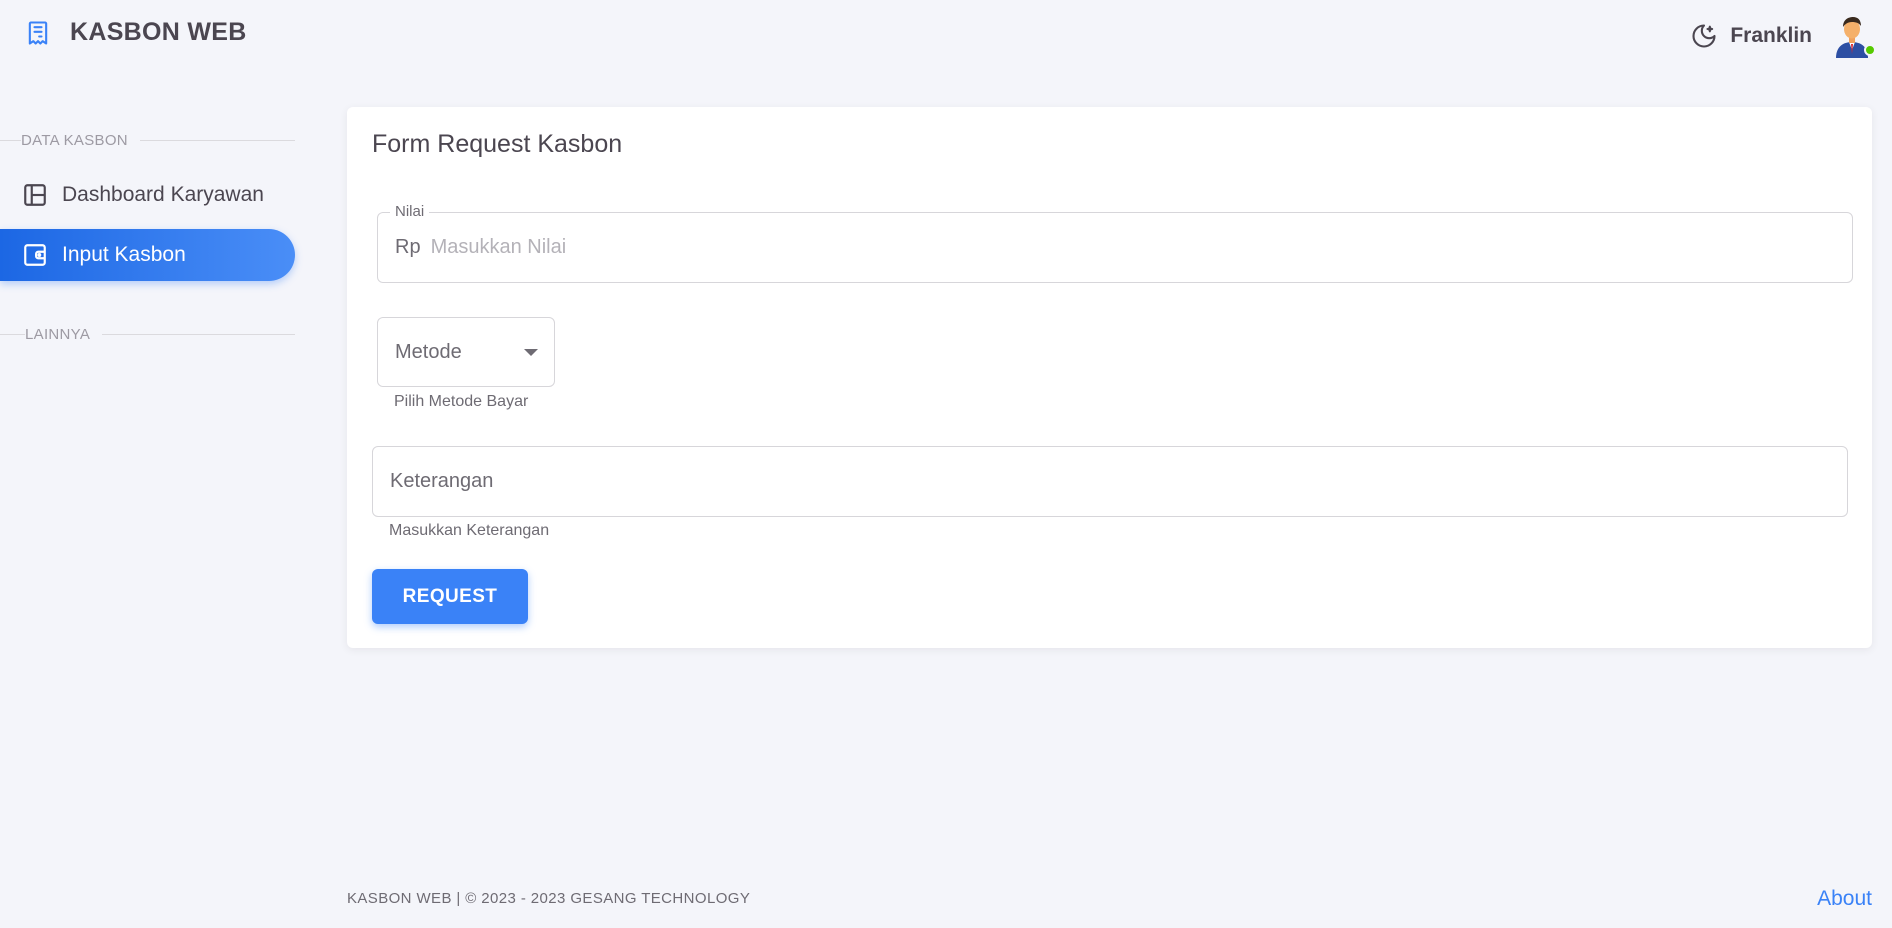 This screenshot has width=1892, height=928. Describe the element at coordinates (1080, 247) in the screenshot. I see `nilai-input` at that location.